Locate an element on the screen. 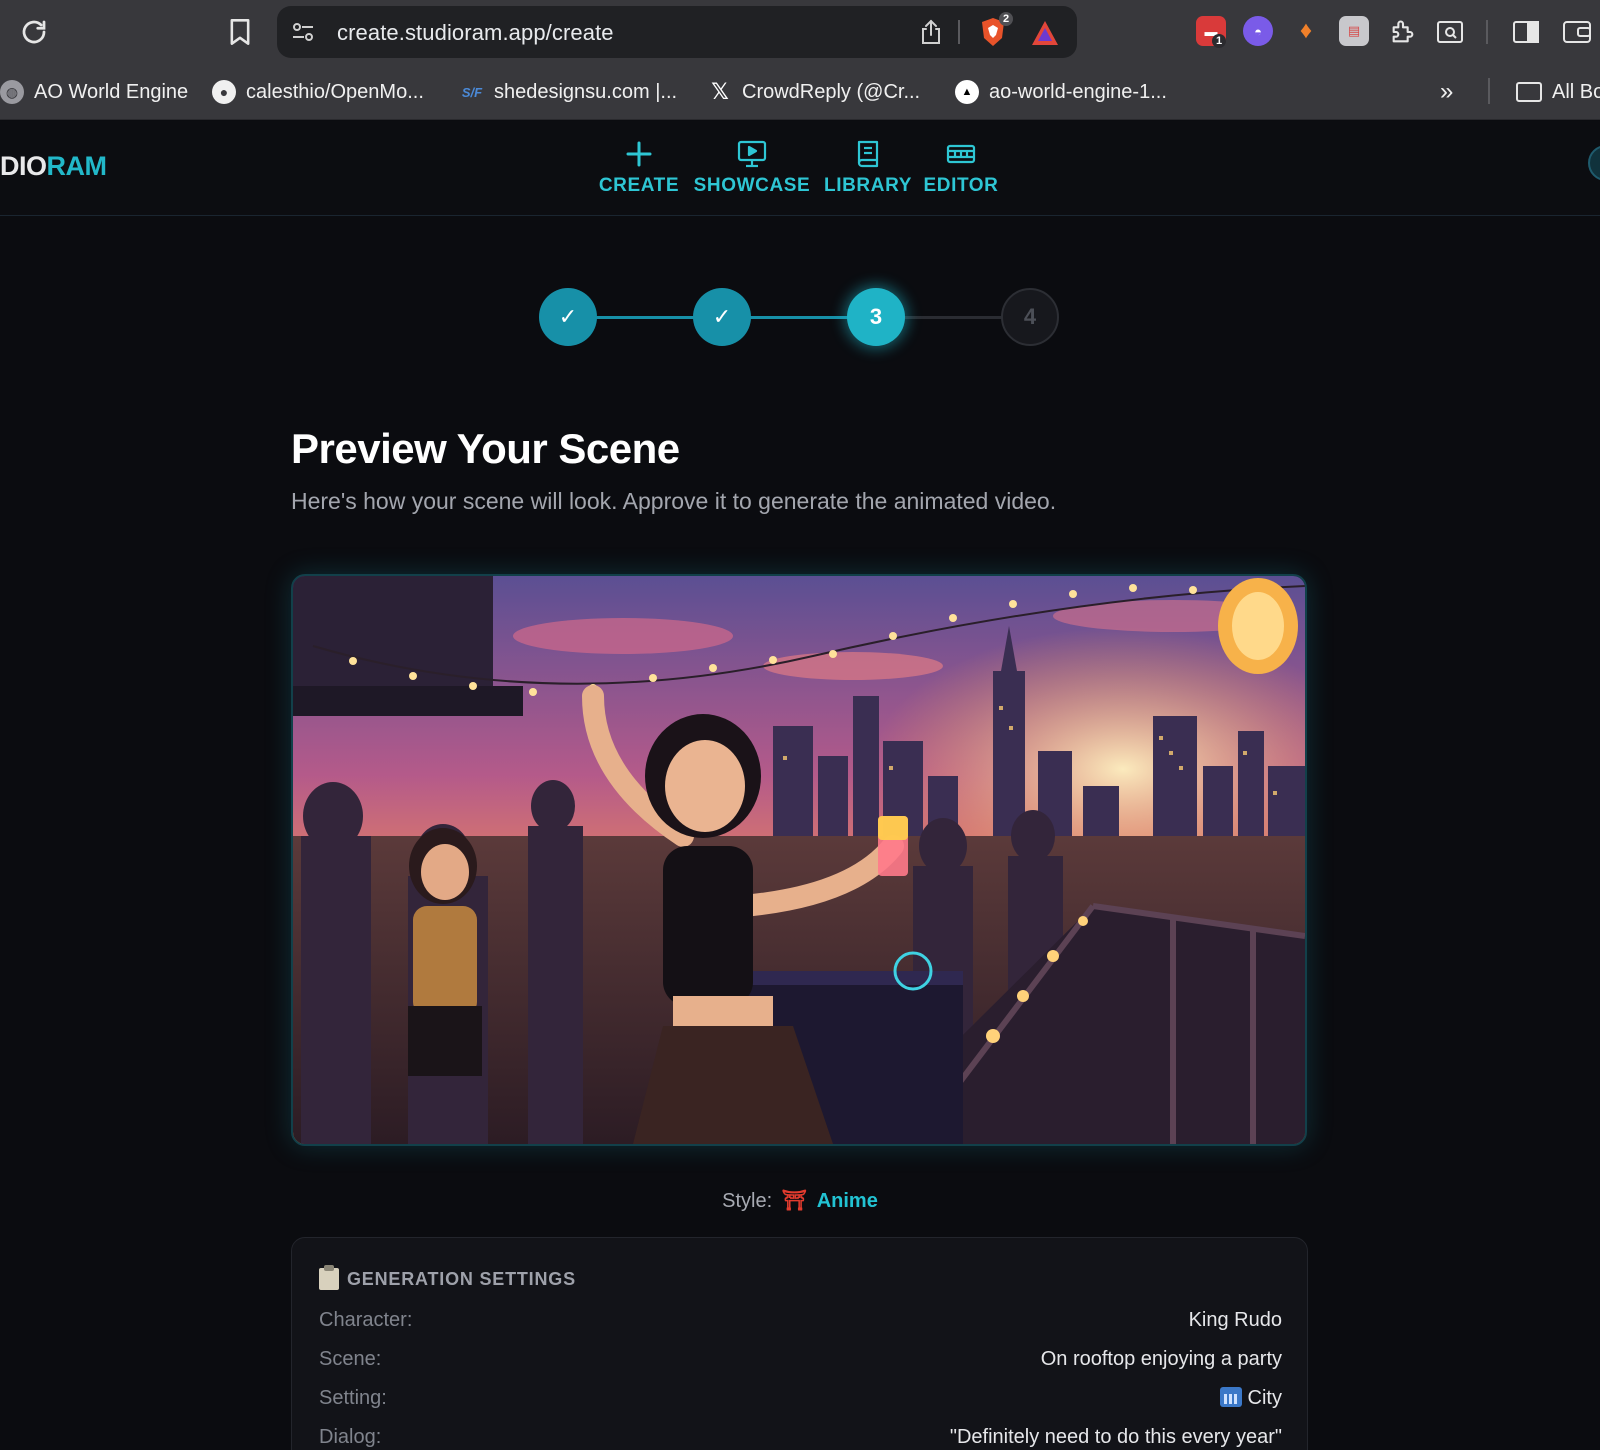  film-strip-icon is located at coordinates (961, 154).